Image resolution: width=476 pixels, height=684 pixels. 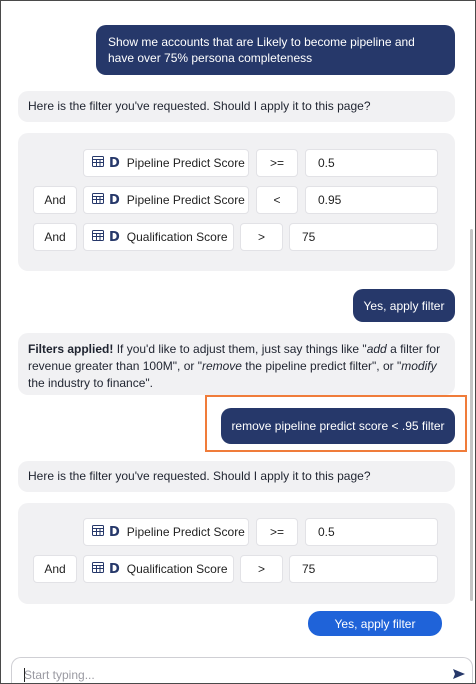 I want to click on highlight-box, so click(x=336, y=423).